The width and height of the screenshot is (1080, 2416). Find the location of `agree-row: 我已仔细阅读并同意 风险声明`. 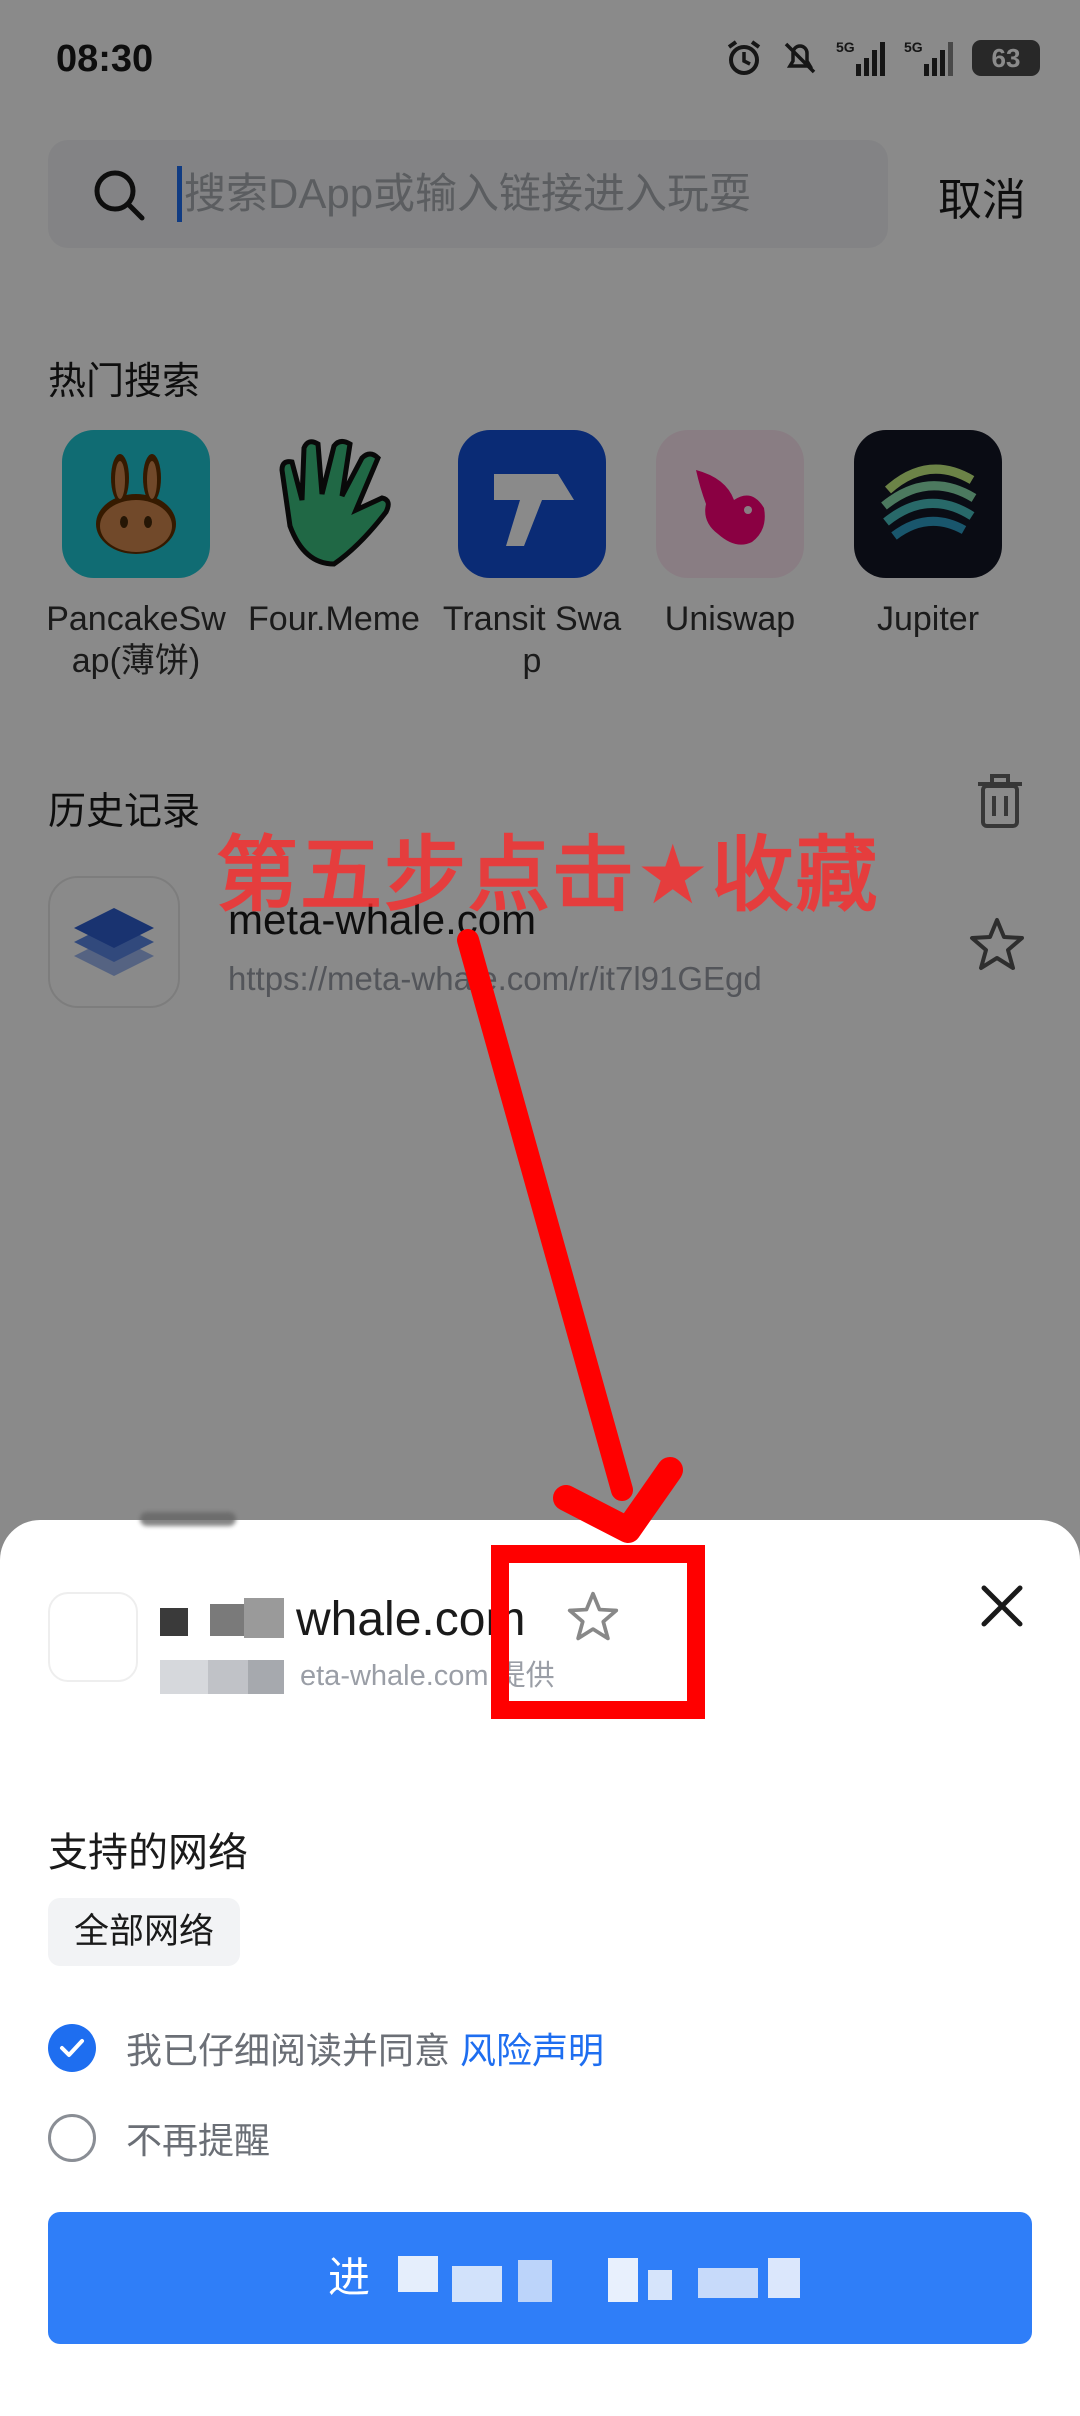

agree-row: 我已仔细阅读并同意 风险声明 is located at coordinates (326, 2048).